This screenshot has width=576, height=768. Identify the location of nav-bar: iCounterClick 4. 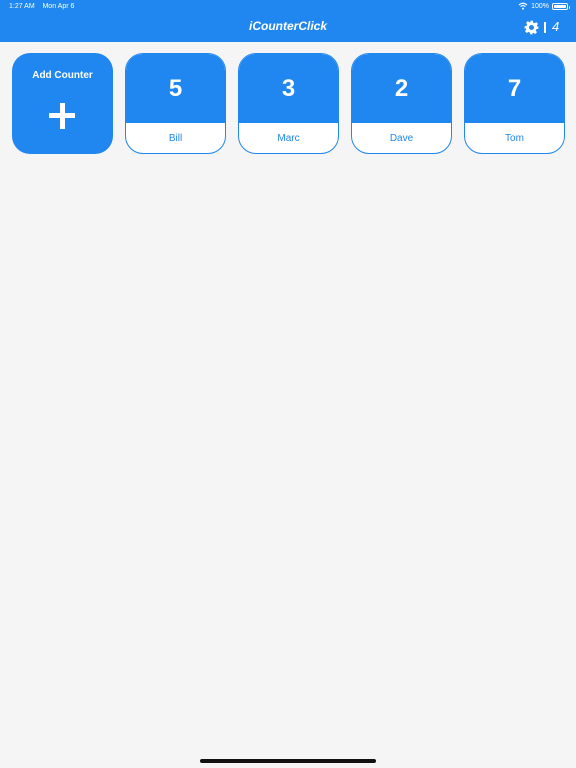
(288, 28).